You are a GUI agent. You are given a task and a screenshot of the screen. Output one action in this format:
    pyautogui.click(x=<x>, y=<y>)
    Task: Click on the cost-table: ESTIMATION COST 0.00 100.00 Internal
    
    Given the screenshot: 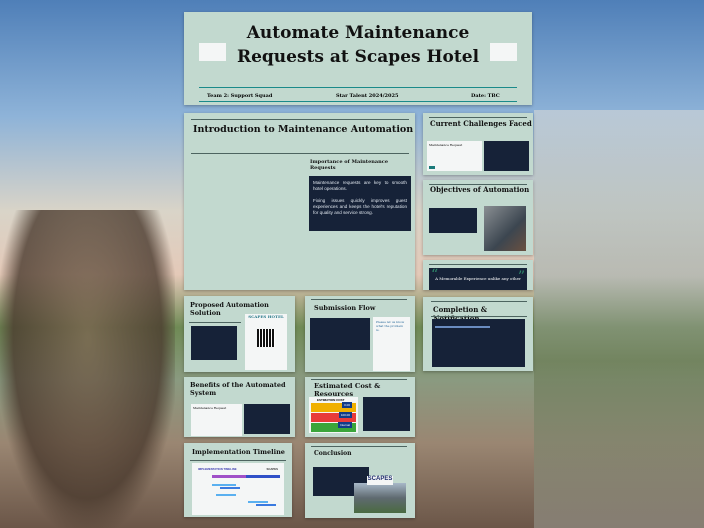 What is the action you would take?
    pyautogui.click(x=333, y=415)
    